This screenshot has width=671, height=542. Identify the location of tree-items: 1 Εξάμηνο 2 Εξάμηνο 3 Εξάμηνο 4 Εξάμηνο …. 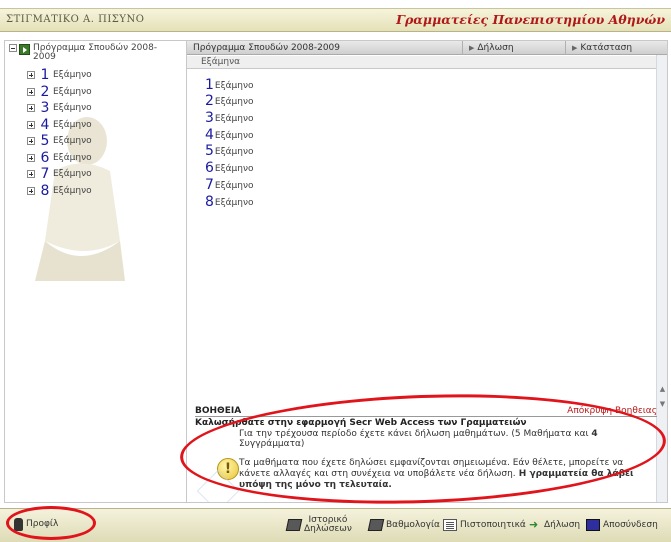
(59, 133).